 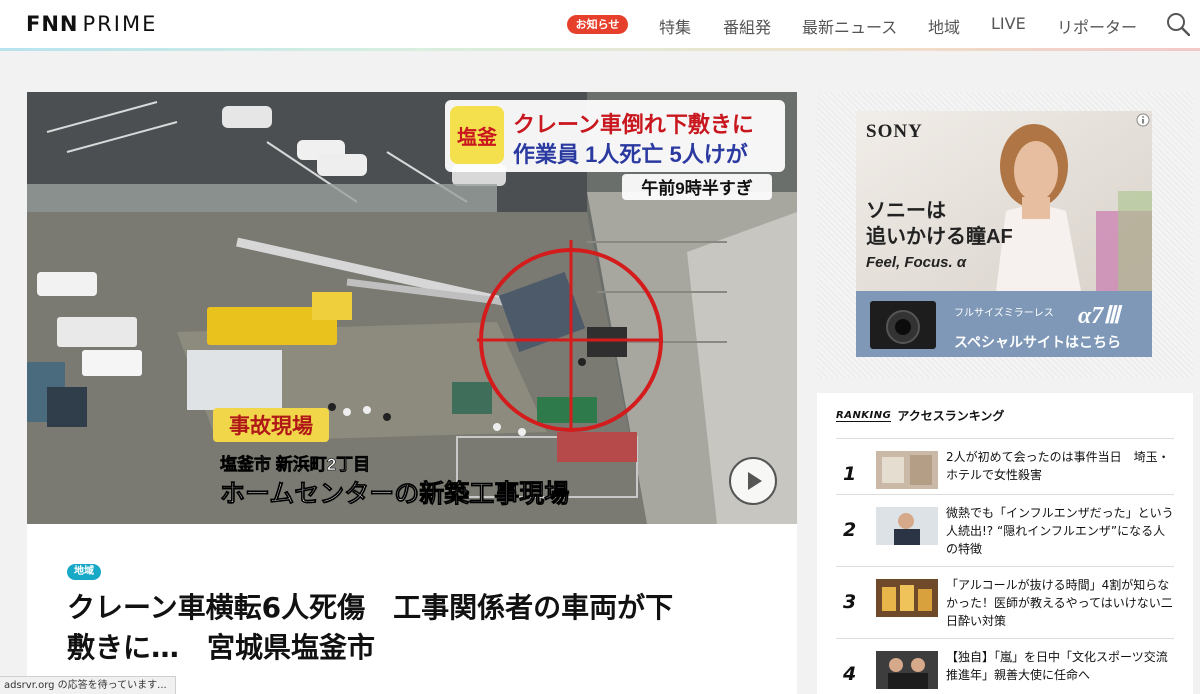 What do you see at coordinates (477, 137) in the screenshot?
I see `caption-region: 塩釜` at bounding box center [477, 137].